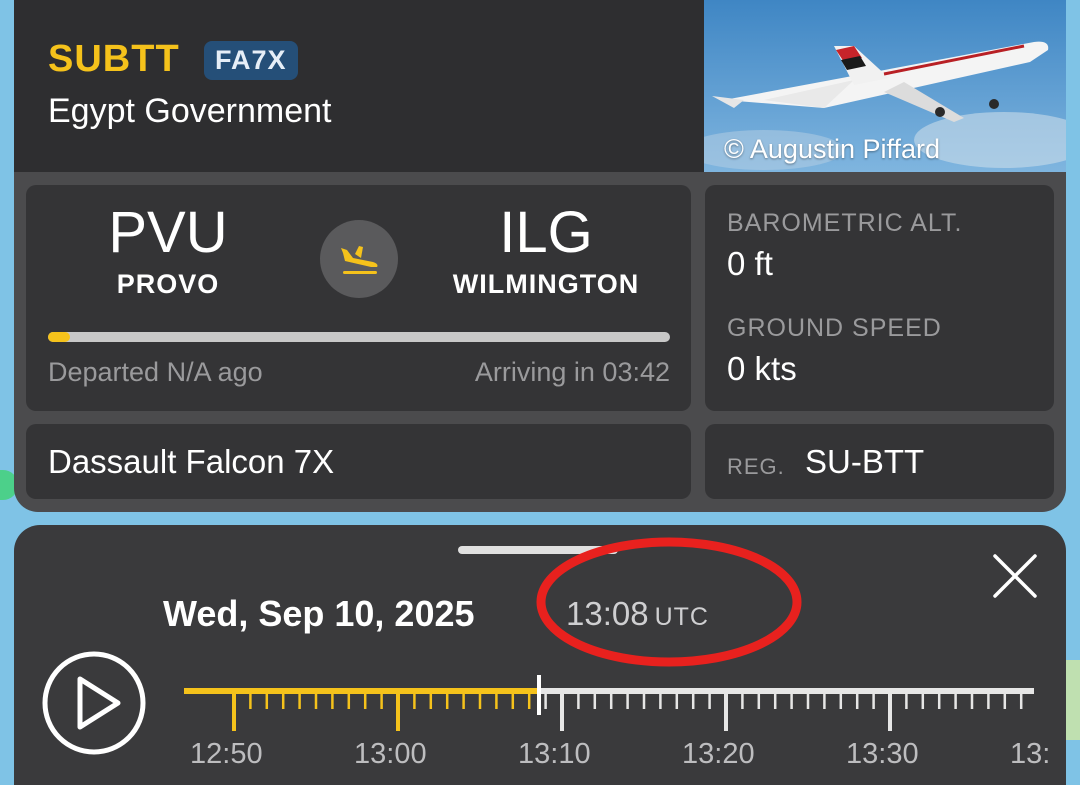 The width and height of the screenshot is (1080, 785). What do you see at coordinates (319, 613) in the screenshot?
I see `playback-date: Wed, Sep 10, 2025` at bounding box center [319, 613].